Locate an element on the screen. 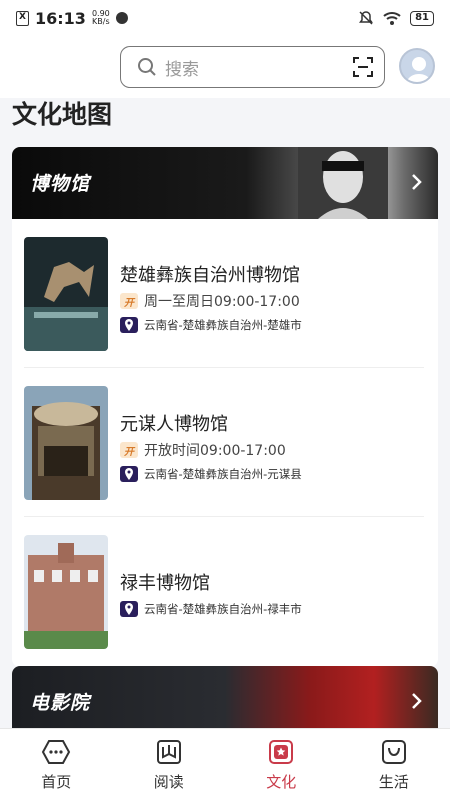 The image size is (450, 800). home-icon is located at coordinates (56, 752).